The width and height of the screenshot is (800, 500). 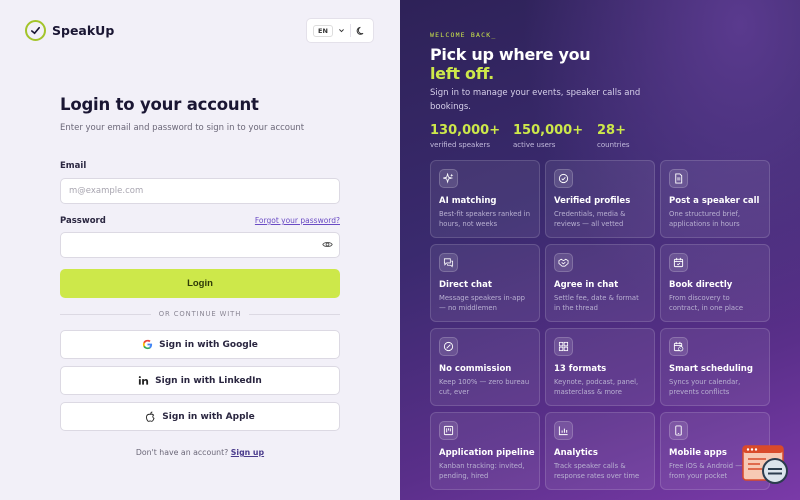 I want to click on email-field, so click(x=200, y=191).